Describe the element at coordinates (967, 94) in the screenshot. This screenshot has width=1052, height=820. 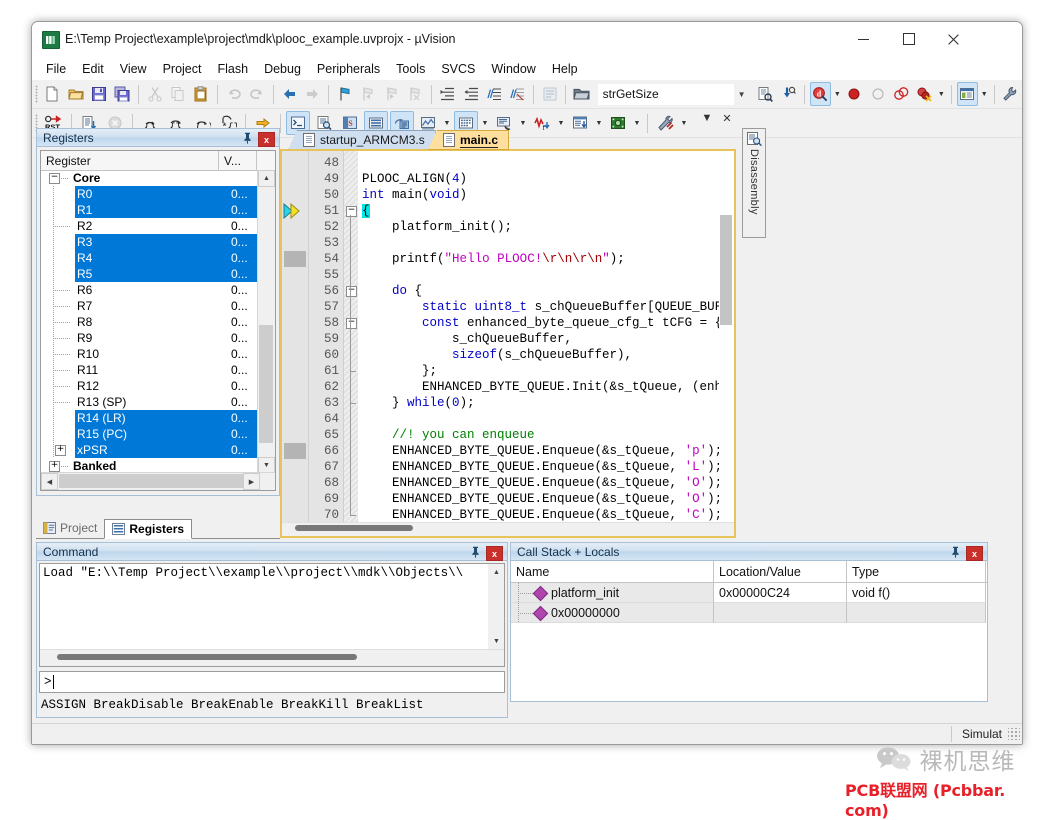
I see `manage-windows-icon` at that location.